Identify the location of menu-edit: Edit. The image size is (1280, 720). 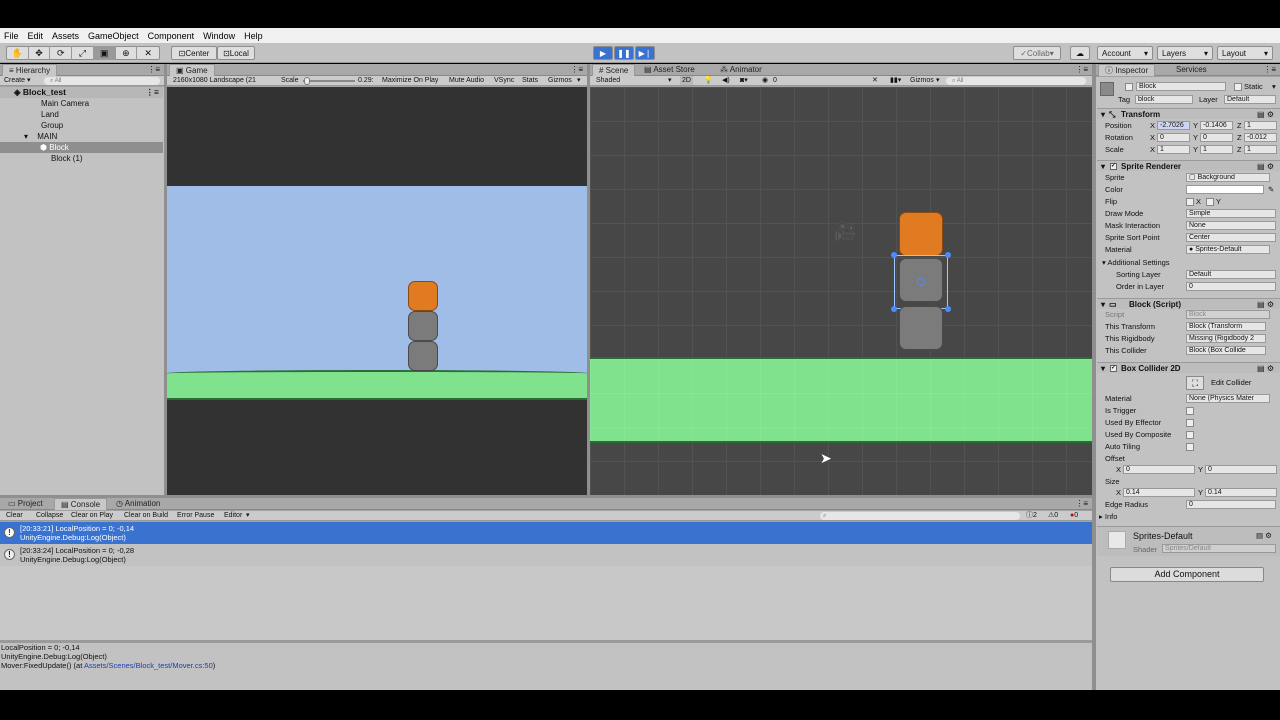
(36, 36).